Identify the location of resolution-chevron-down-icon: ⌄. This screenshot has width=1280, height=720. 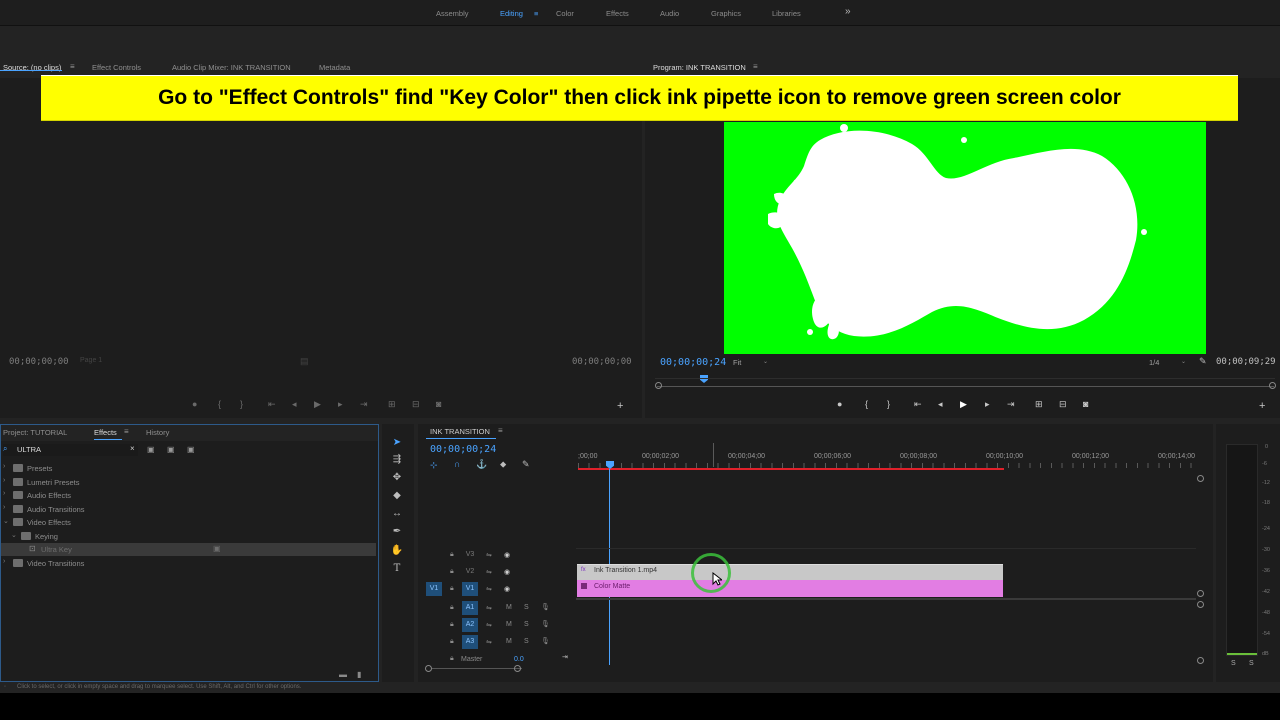
(1183, 361).